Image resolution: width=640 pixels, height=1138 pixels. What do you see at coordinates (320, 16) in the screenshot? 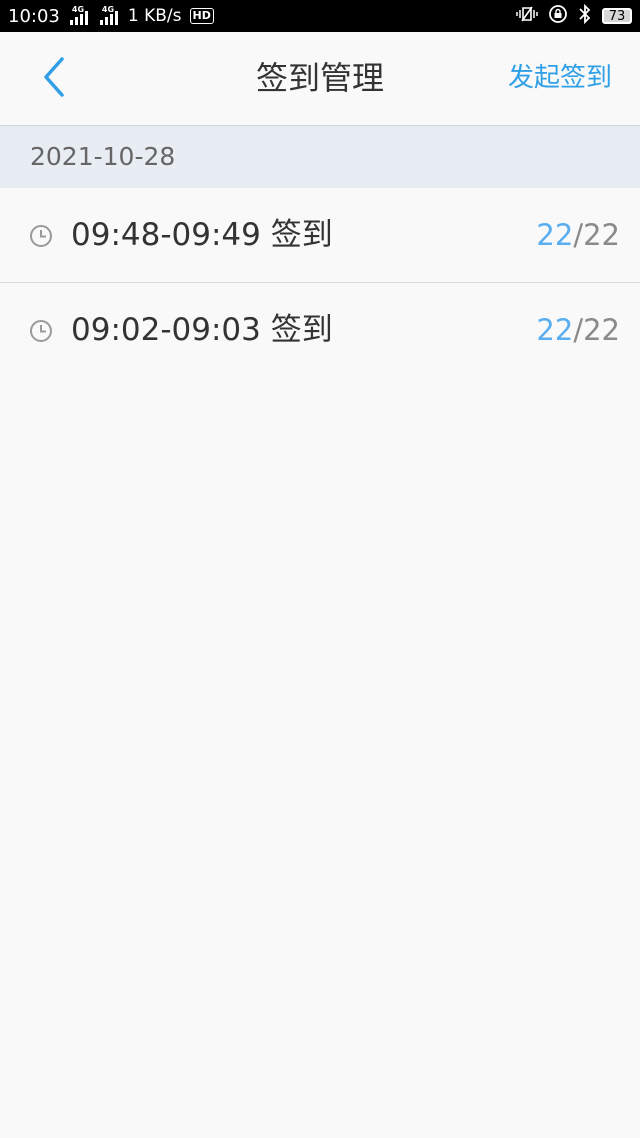
I see `status-bar: 10:03 4G 4G 1 KB/s HD 73` at bounding box center [320, 16].